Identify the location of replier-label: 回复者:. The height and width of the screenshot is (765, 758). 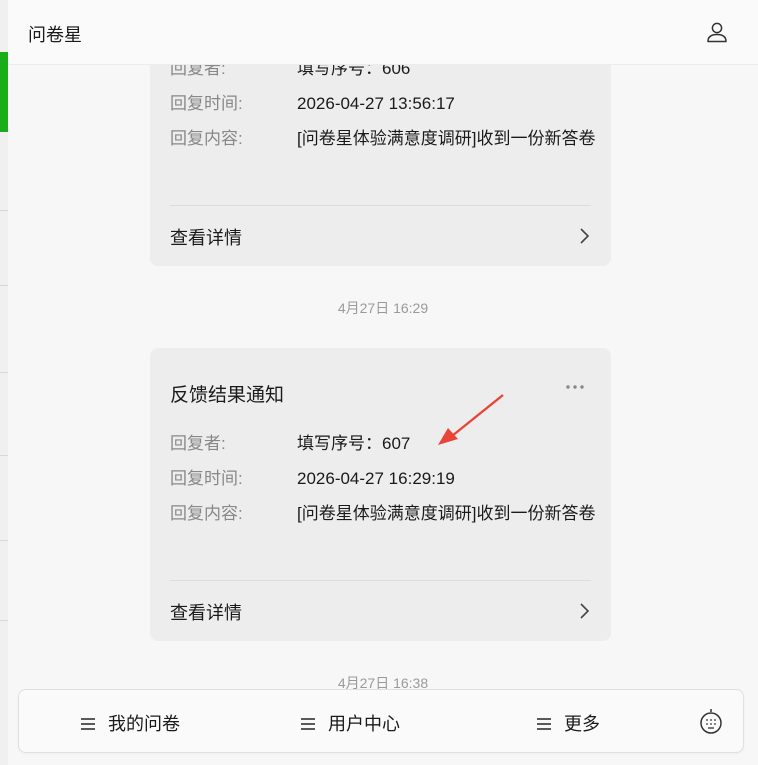
(198, 443).